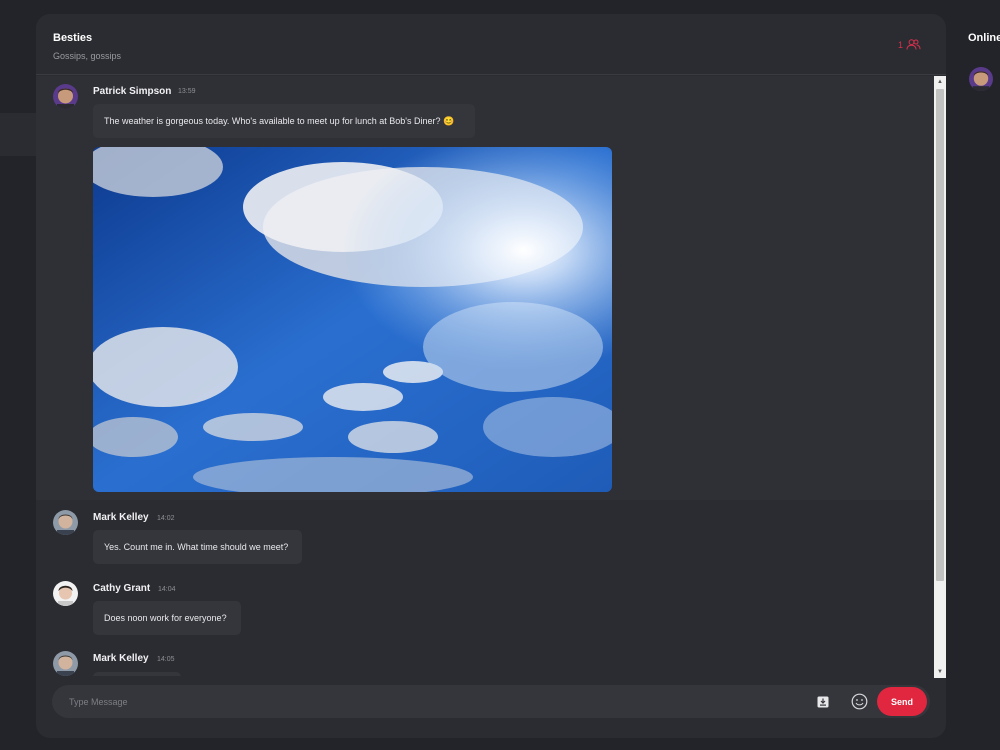 Image resolution: width=1000 pixels, height=750 pixels. I want to click on scroll-down-icon: ▼, so click(940, 672).